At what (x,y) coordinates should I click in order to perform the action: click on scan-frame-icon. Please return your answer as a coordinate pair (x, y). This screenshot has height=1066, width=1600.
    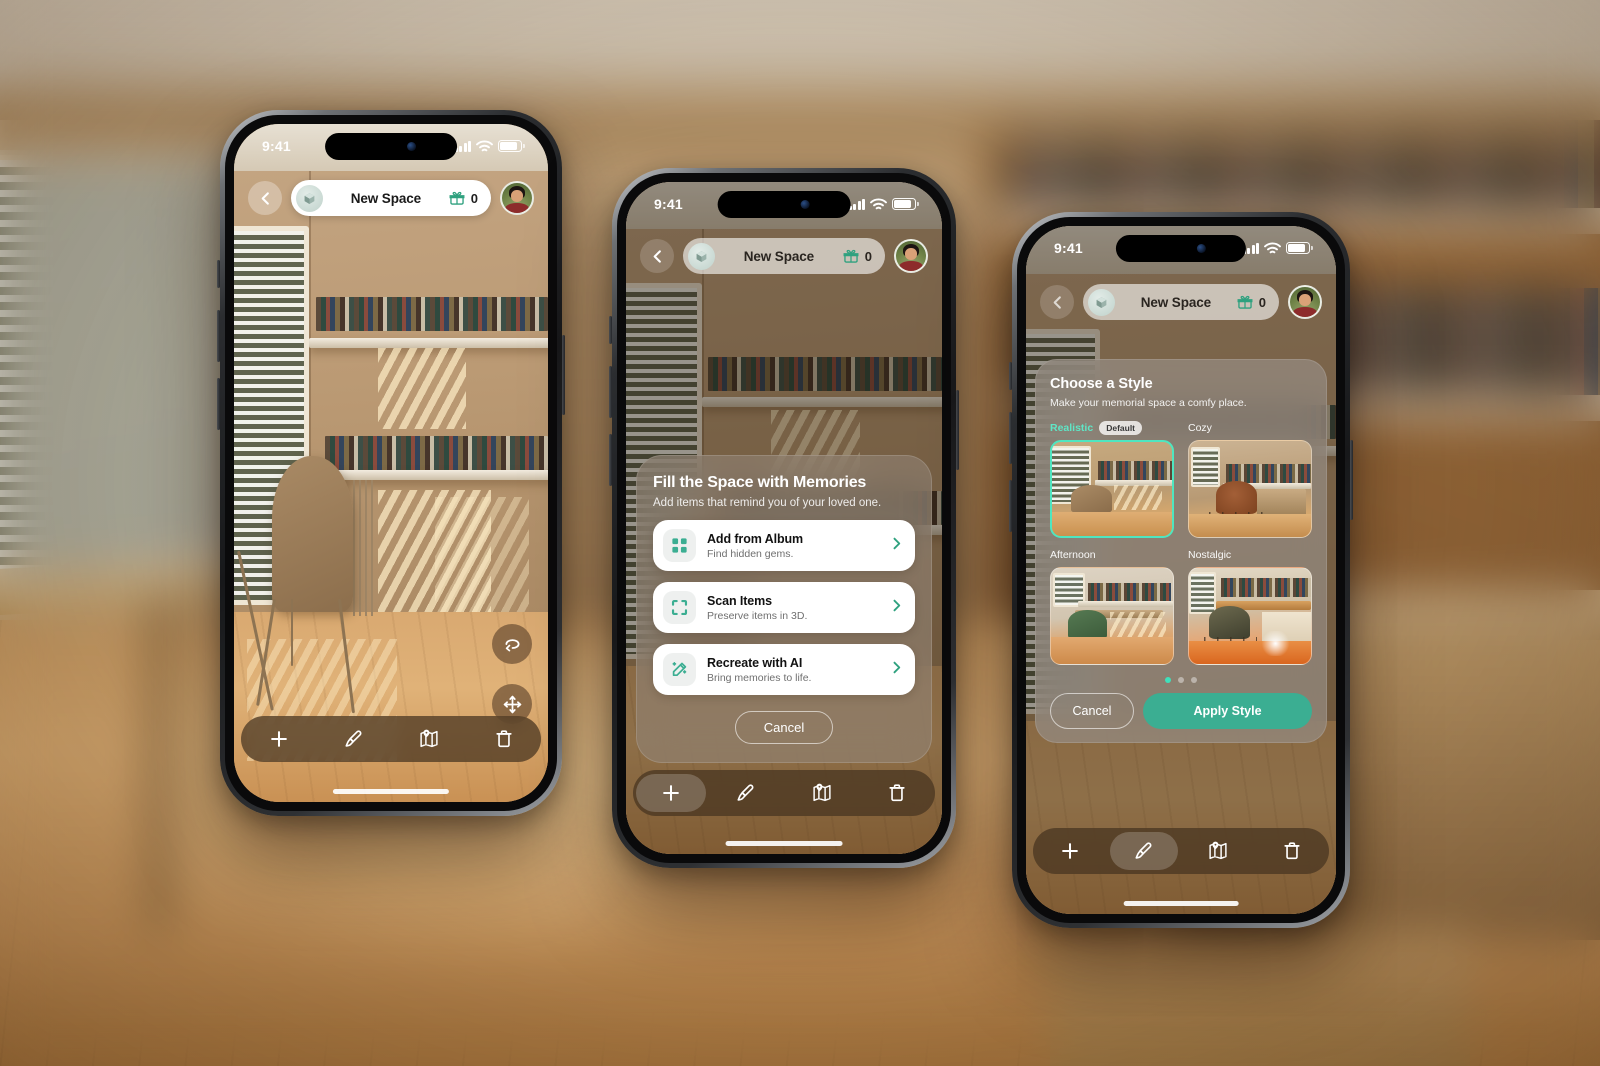
    Looking at the image, I should click on (679, 607).